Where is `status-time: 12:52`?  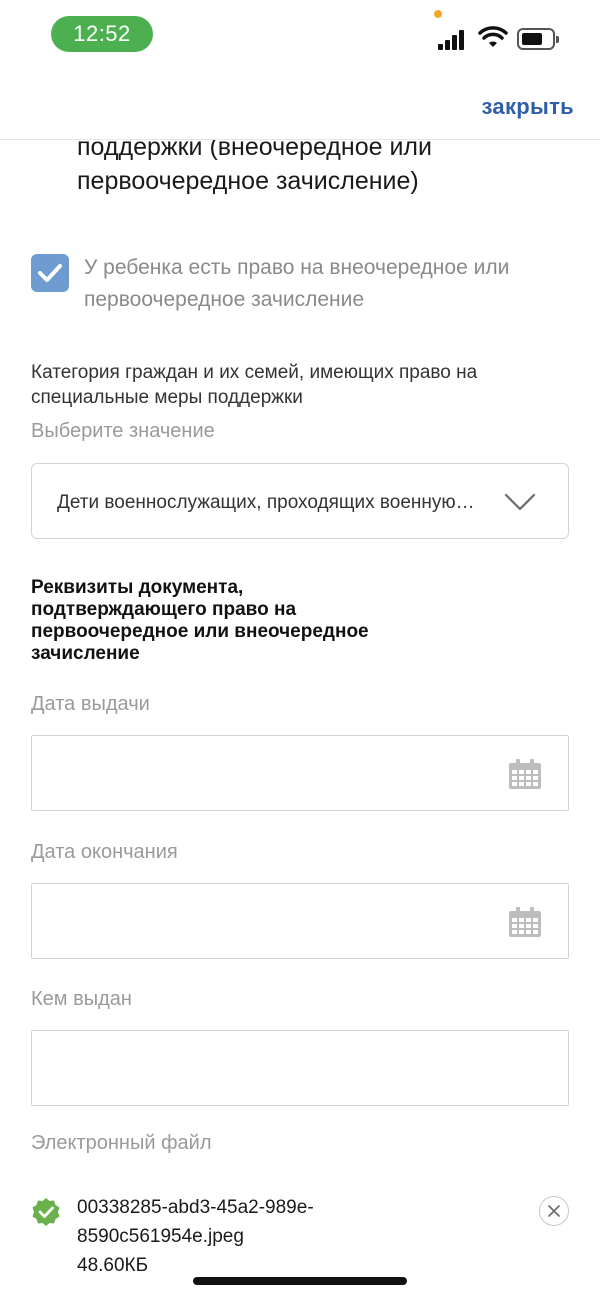 status-time: 12:52 is located at coordinates (102, 34).